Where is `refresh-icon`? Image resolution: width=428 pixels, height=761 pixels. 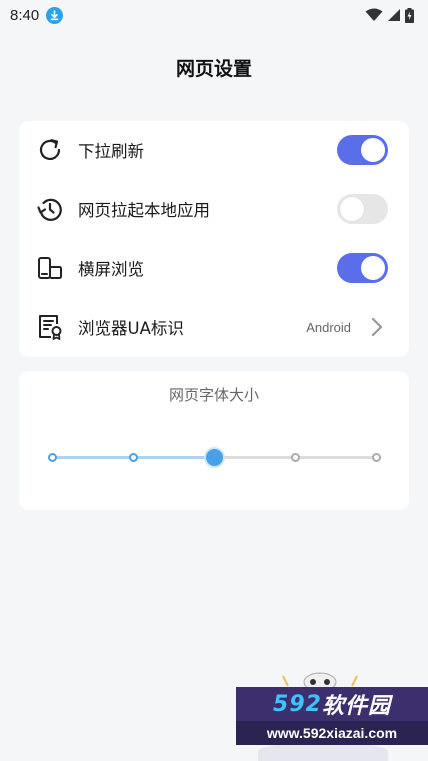 refresh-icon is located at coordinates (50, 150).